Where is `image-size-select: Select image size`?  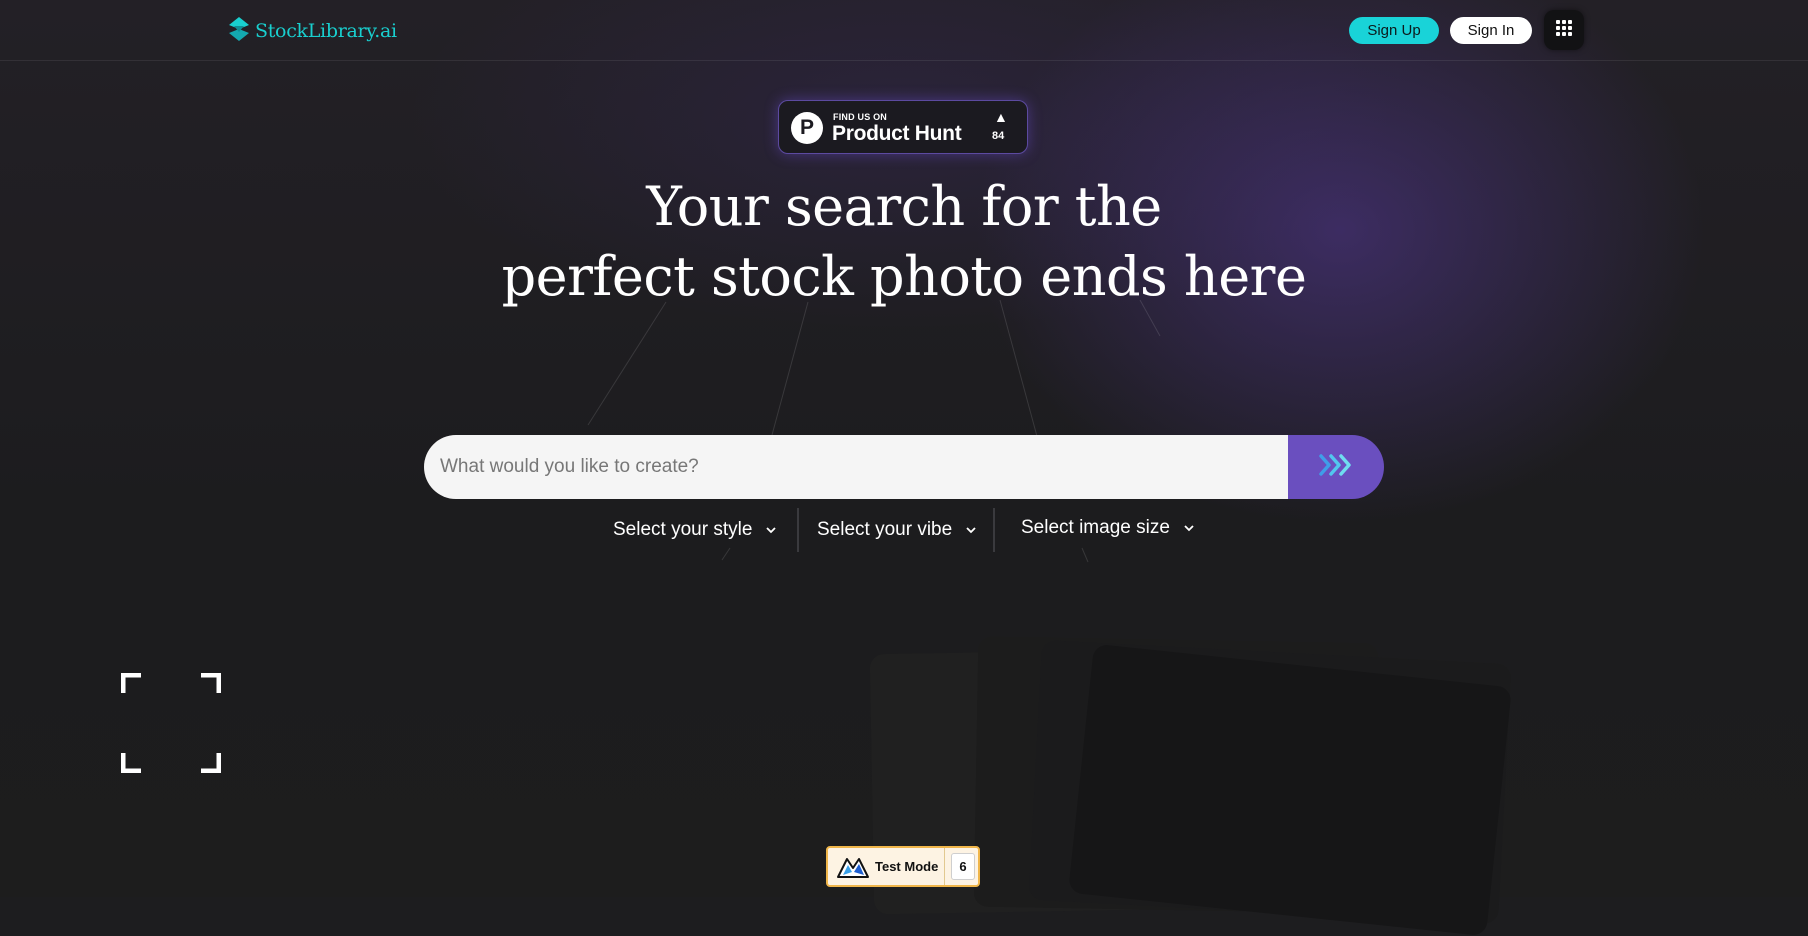 image-size-select: Select image size is located at coordinates (1107, 528).